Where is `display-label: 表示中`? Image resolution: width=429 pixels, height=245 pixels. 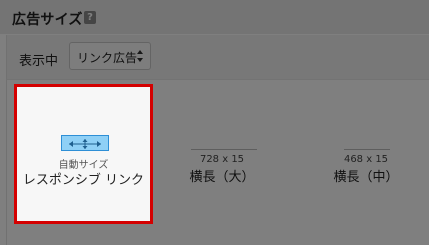 display-label: 表示中 is located at coordinates (39, 61).